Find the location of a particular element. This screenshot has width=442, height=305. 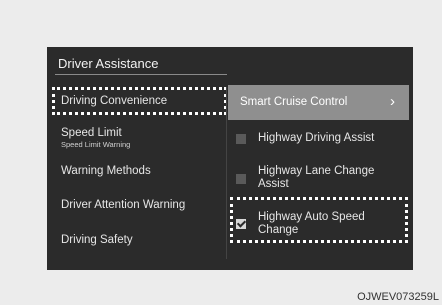

menu-item-label: Driver Attention Warning is located at coordinates (123, 205).